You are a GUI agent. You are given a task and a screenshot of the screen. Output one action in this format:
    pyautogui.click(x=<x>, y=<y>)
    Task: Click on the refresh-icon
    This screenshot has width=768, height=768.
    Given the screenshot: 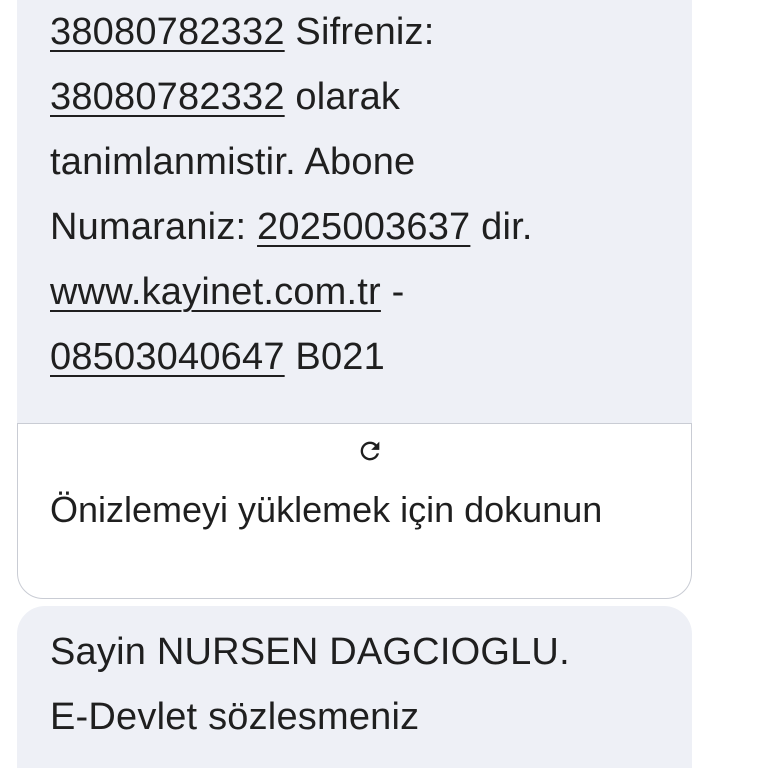 What is the action you would take?
    pyautogui.click(x=370, y=451)
    